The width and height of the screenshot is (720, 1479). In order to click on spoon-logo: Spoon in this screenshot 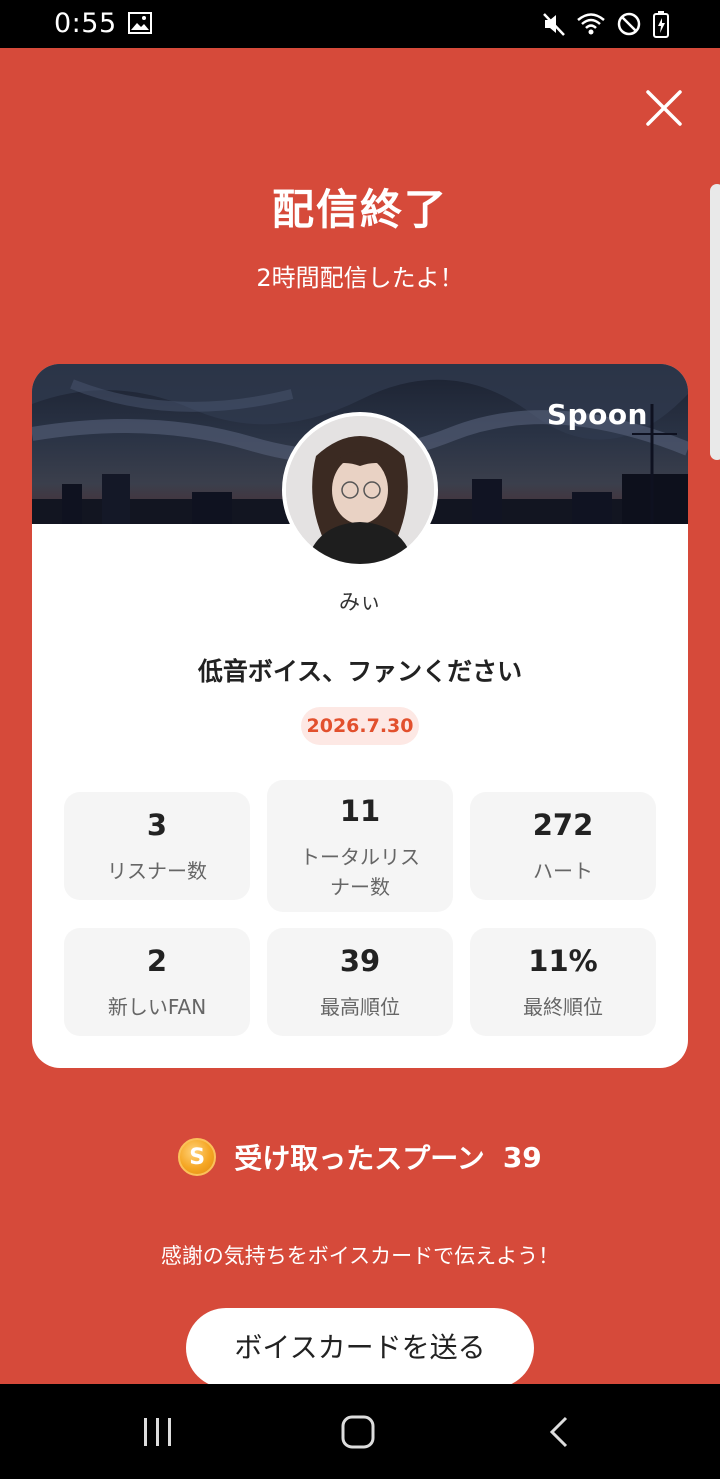, I will do `click(597, 414)`.